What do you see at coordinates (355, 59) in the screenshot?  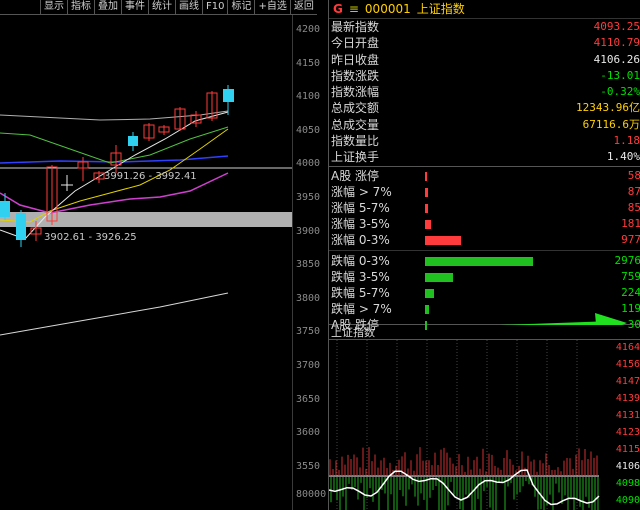 I see `stat-label: 昨日收盘` at bounding box center [355, 59].